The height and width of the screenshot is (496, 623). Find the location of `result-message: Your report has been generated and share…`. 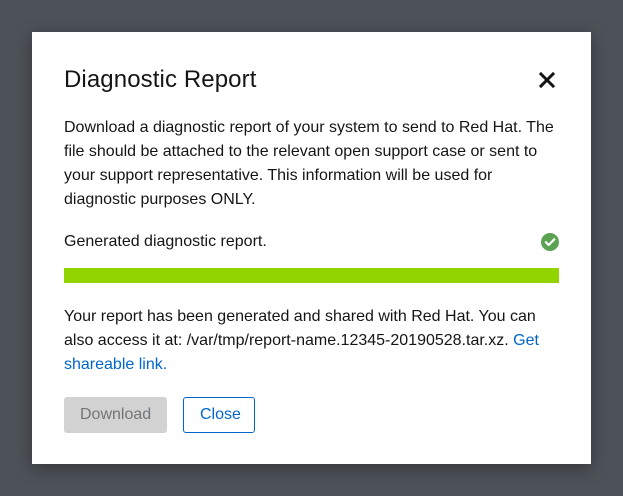

result-message: Your report has been generated and share… is located at coordinates (314, 341).